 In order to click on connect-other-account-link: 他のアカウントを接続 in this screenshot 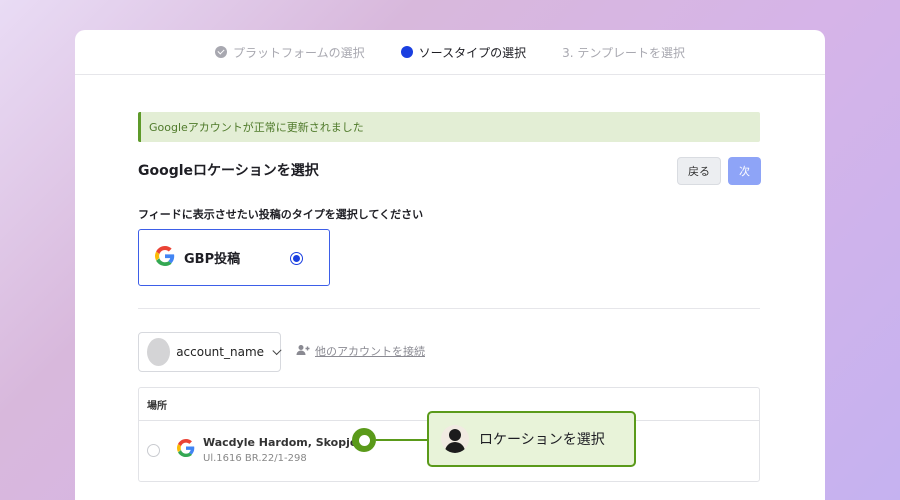, I will do `click(360, 351)`.